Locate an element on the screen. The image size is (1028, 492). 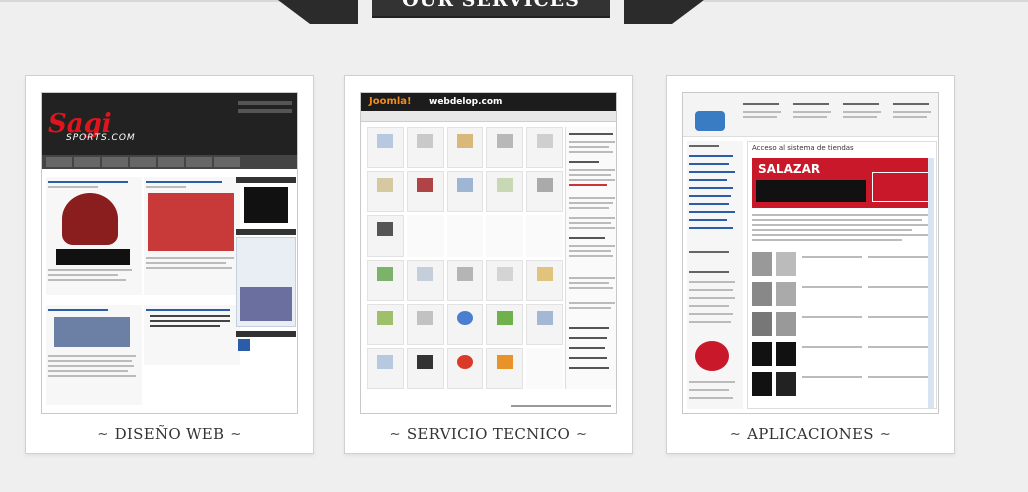
preview-joomla-logo: Joomla! is located at coordinates (390, 101).